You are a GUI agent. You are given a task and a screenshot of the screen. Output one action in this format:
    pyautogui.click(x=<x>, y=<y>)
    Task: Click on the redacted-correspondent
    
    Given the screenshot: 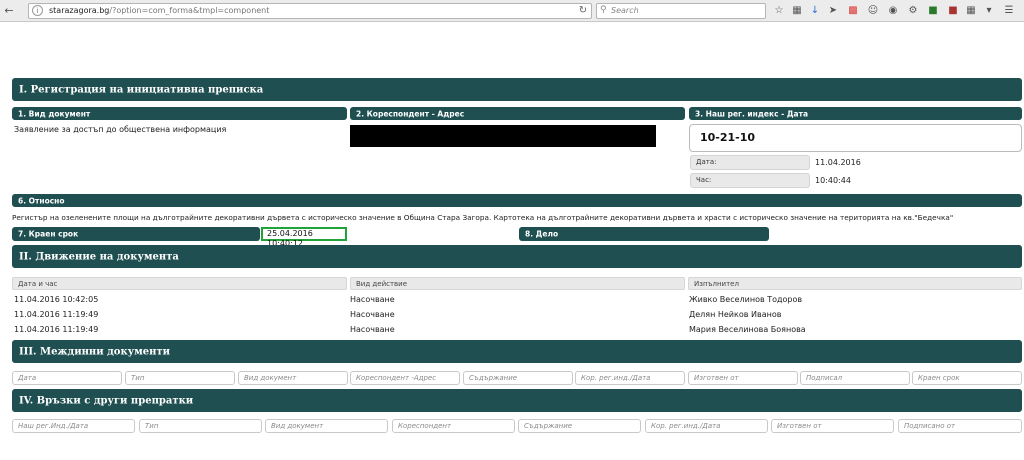 What is the action you would take?
    pyautogui.click(x=503, y=136)
    